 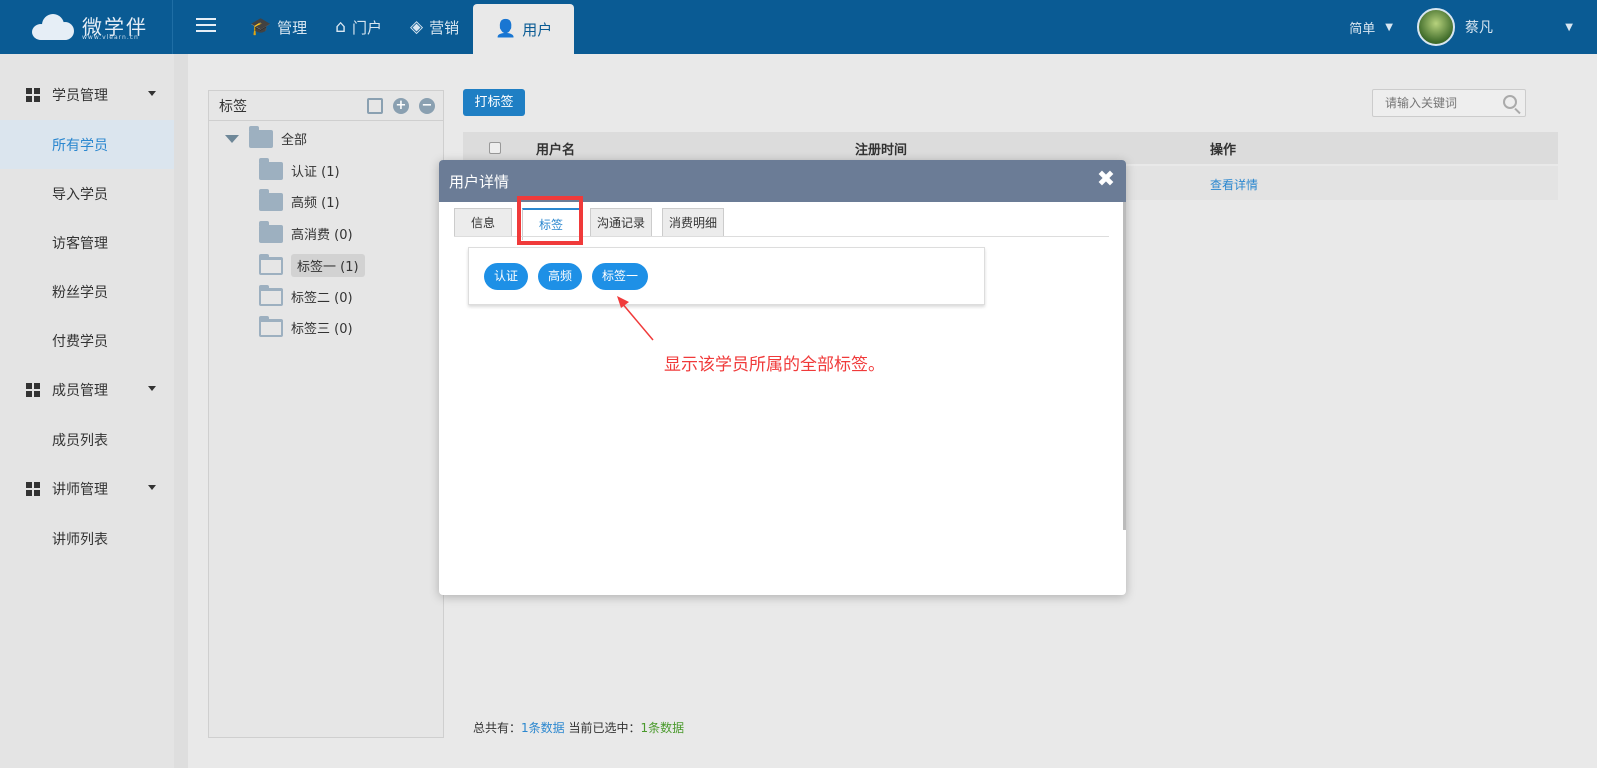 I want to click on sidebar-group-lecturers: 讲师管理, so click(x=87, y=489).